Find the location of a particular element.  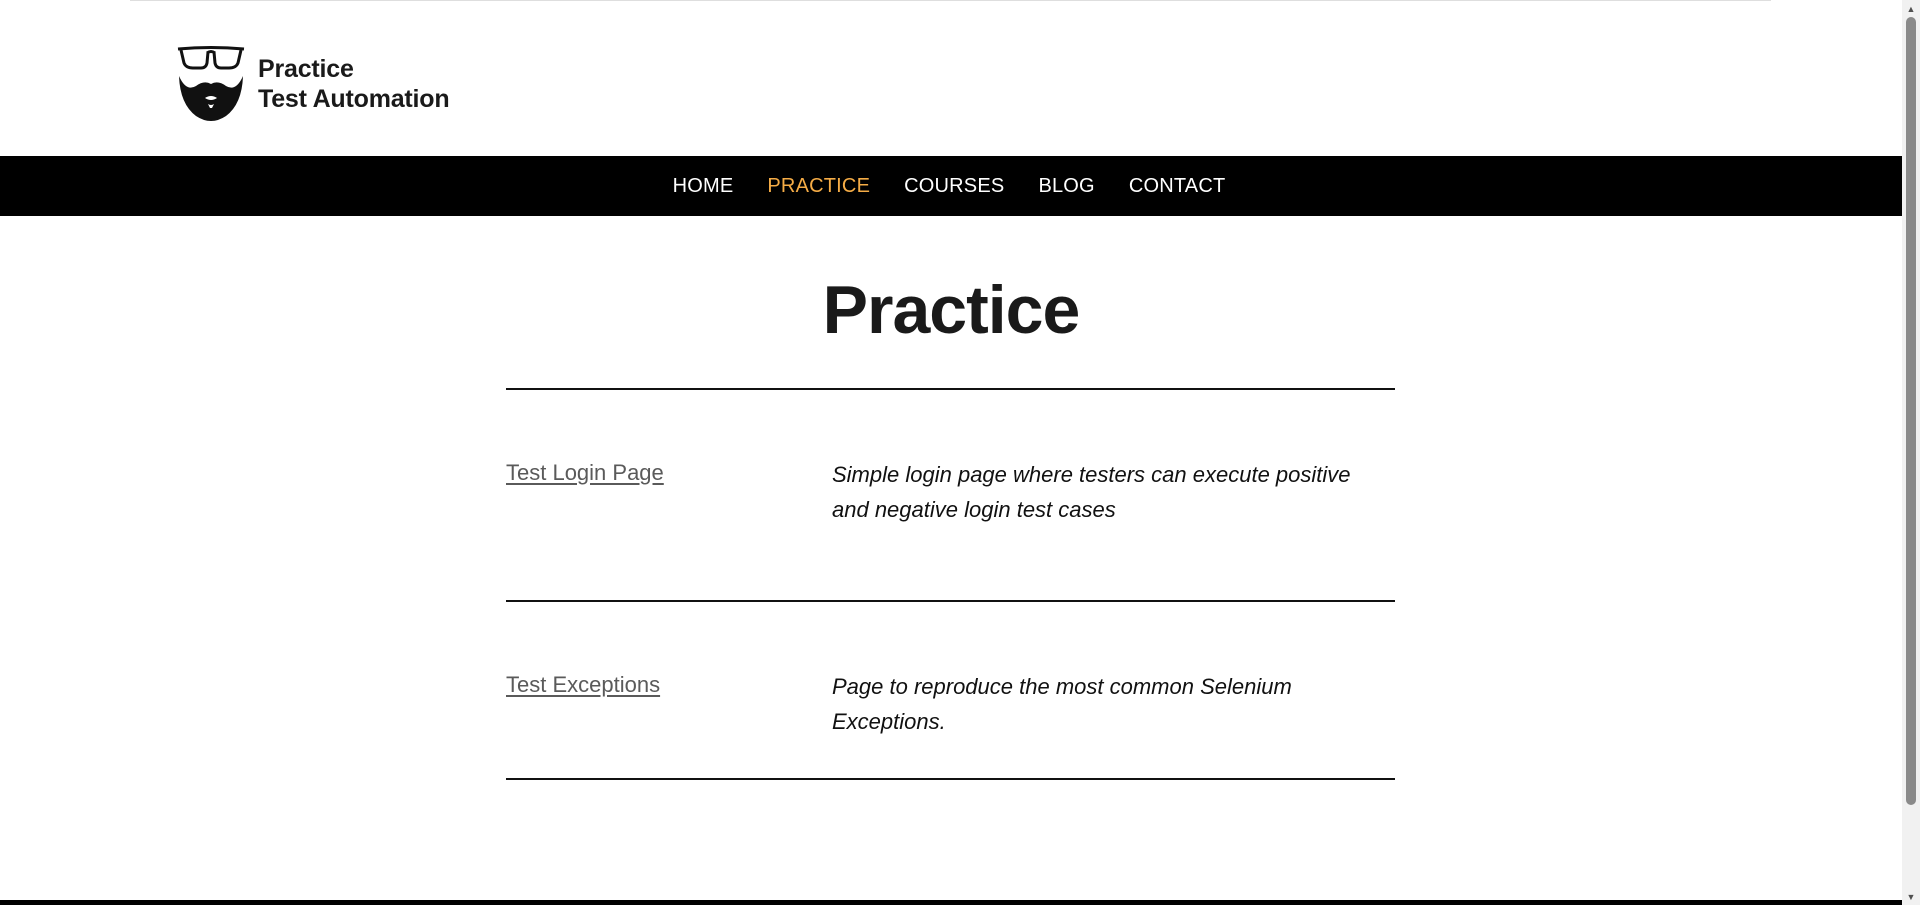

main-navigation: HOME PRACTICE COURSES BLOG CONTACT is located at coordinates (951, 186).